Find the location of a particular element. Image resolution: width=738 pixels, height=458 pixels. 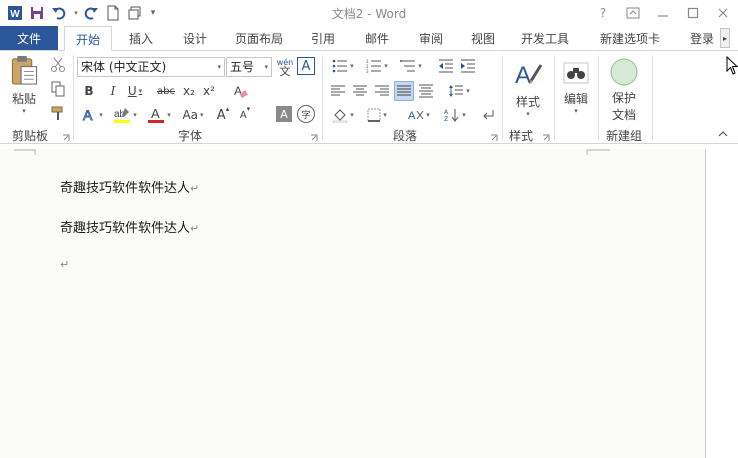

help-button: ? is located at coordinates (603, 13).